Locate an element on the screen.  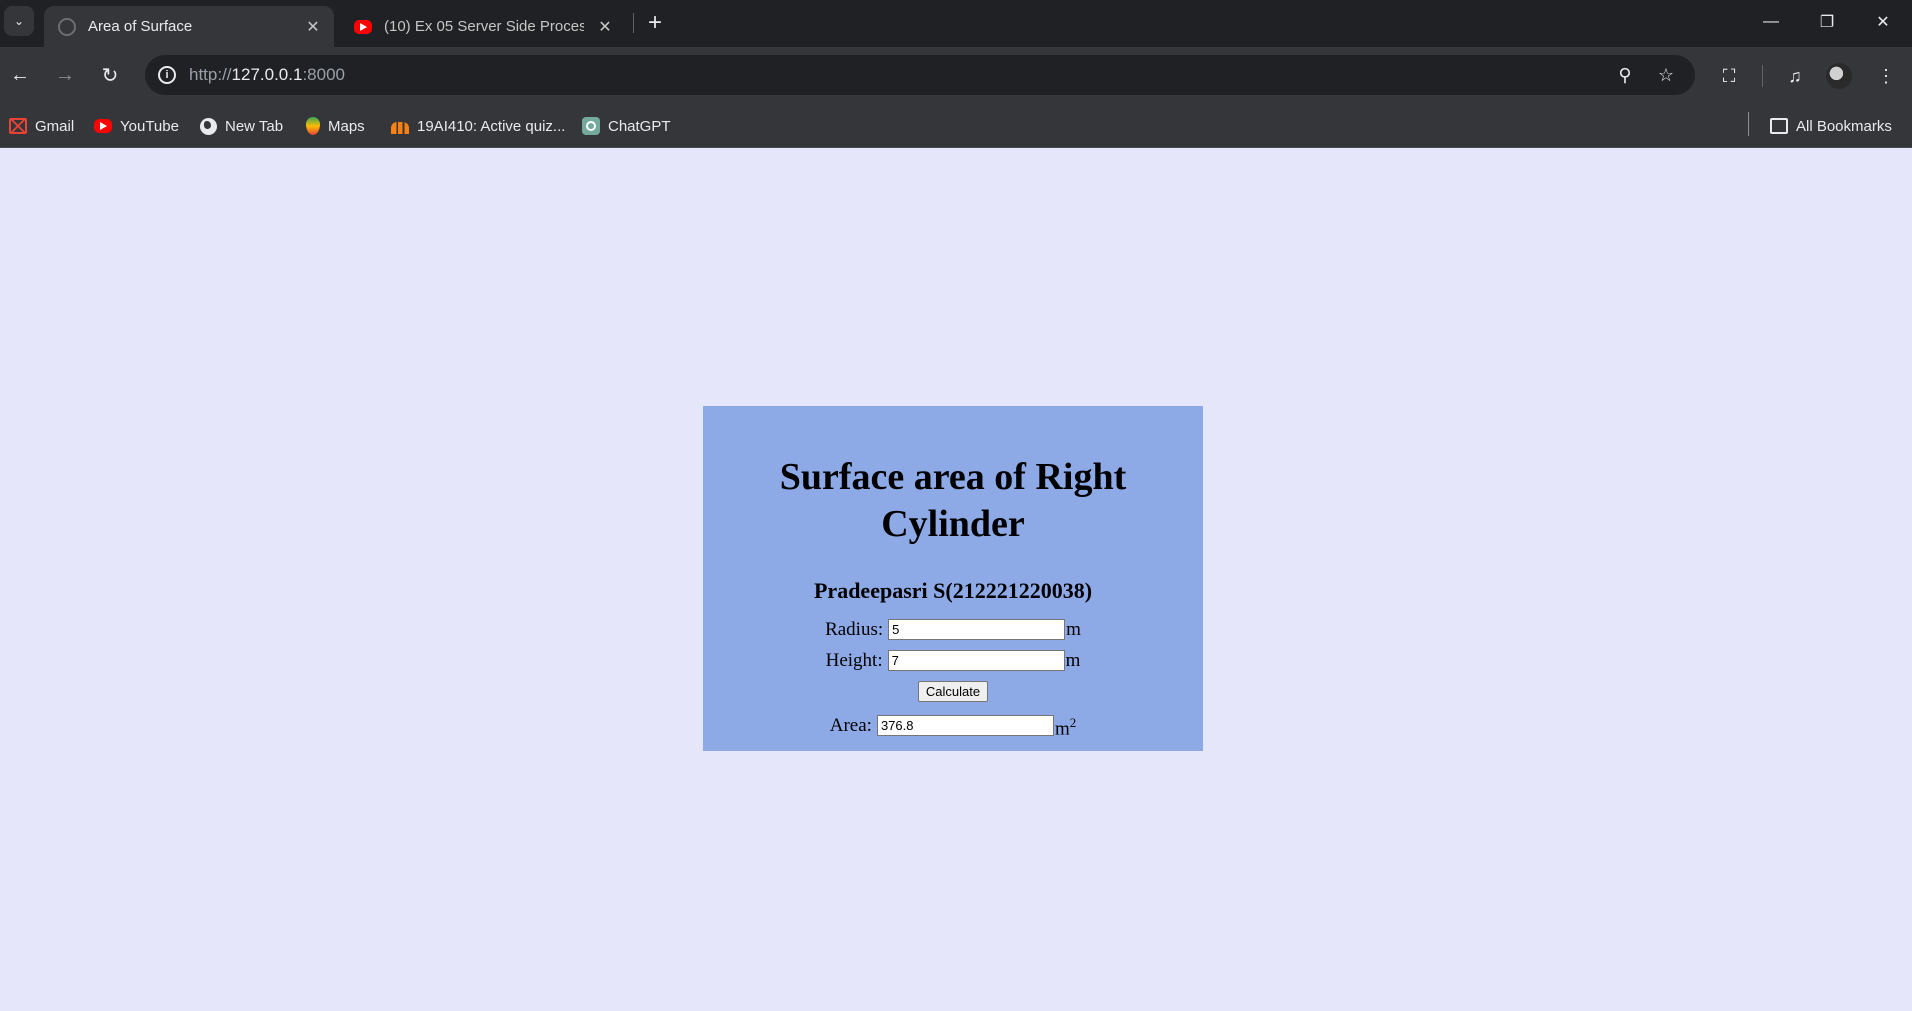
author-heading: Pradeepasri S(212221220038) is located at coordinates (953, 590).